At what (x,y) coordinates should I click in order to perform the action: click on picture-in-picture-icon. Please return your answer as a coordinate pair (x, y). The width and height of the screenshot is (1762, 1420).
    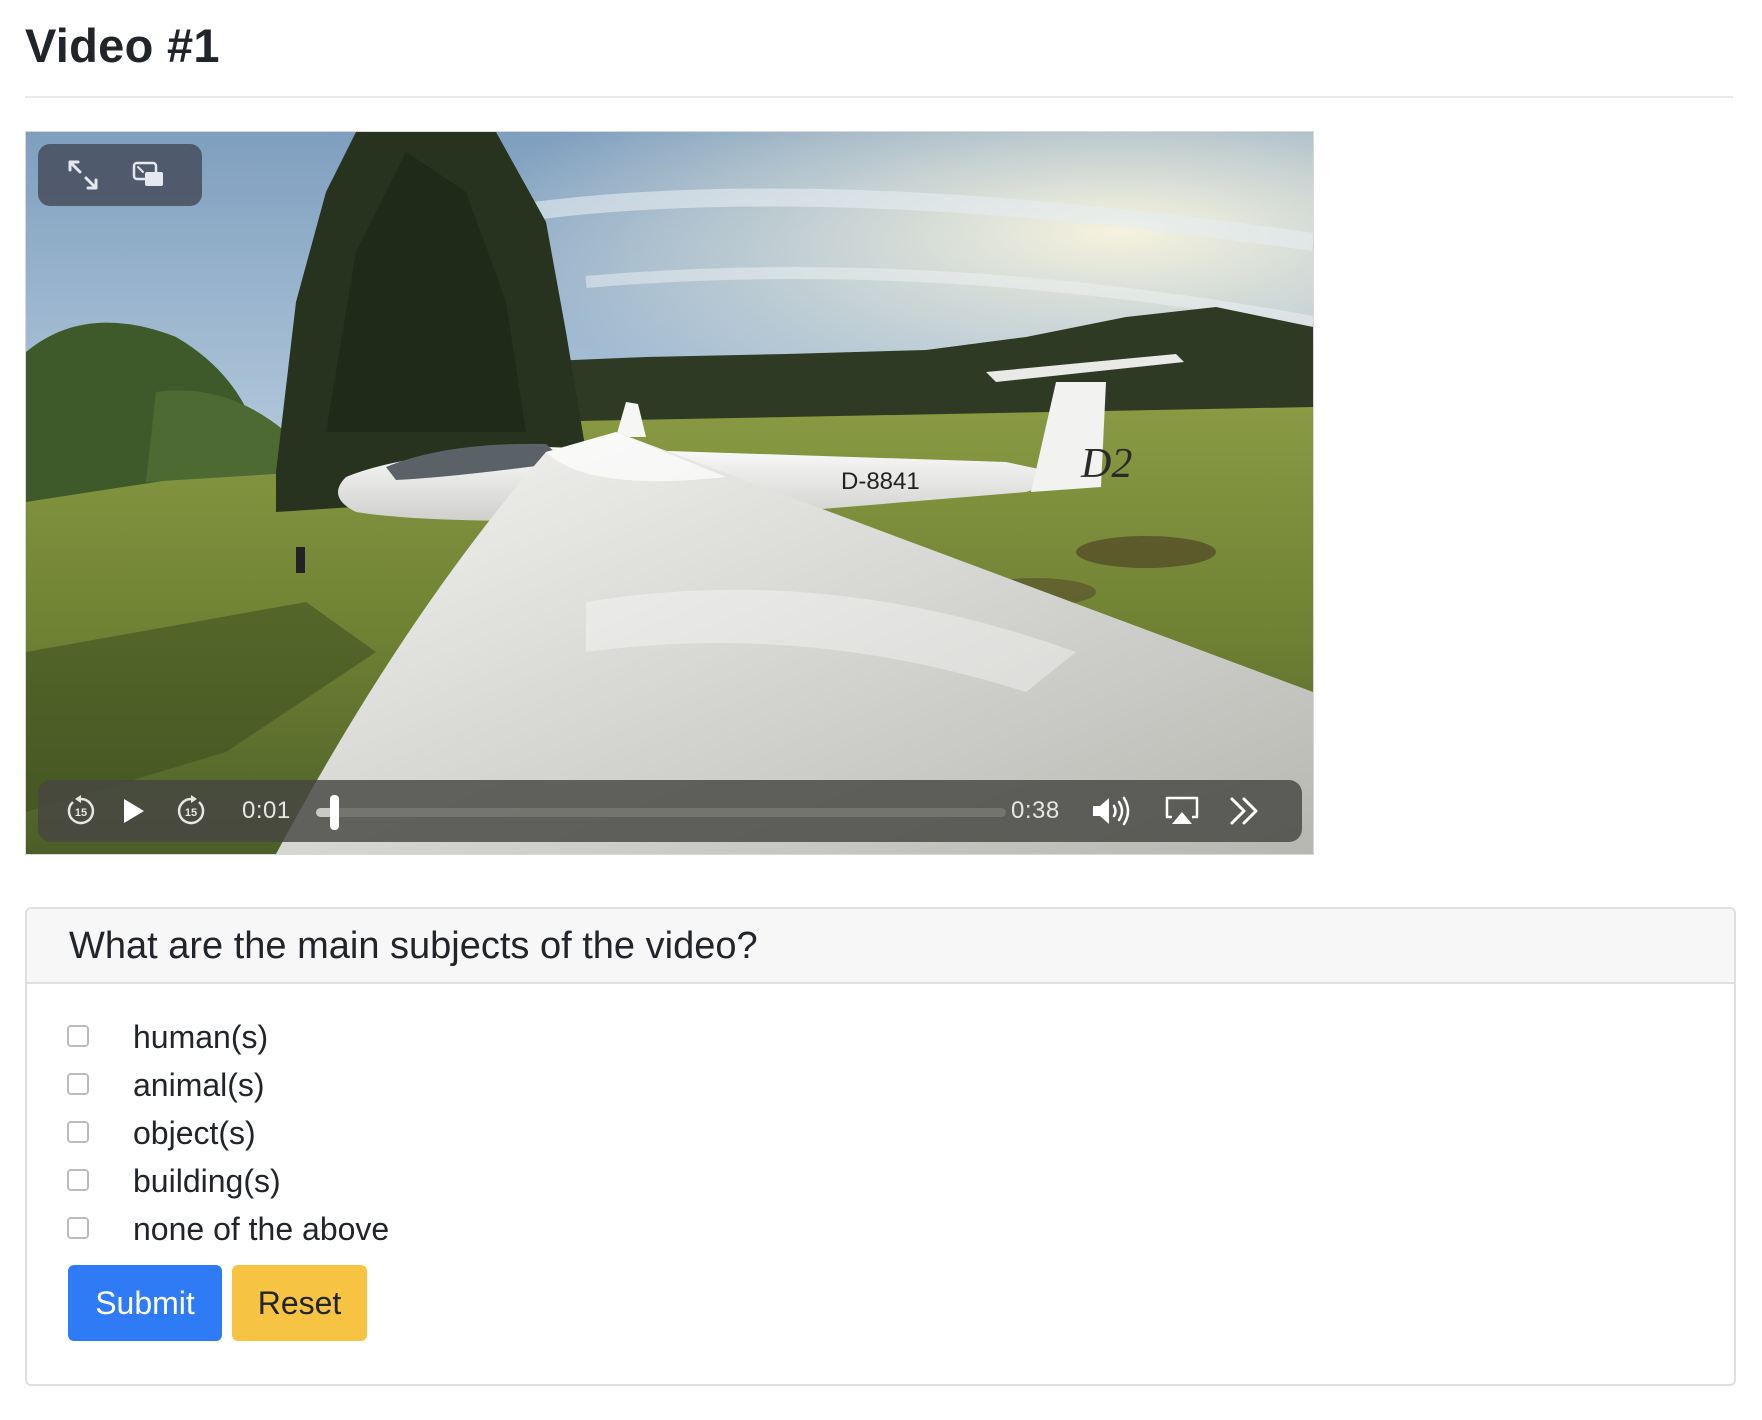
    Looking at the image, I should click on (149, 175).